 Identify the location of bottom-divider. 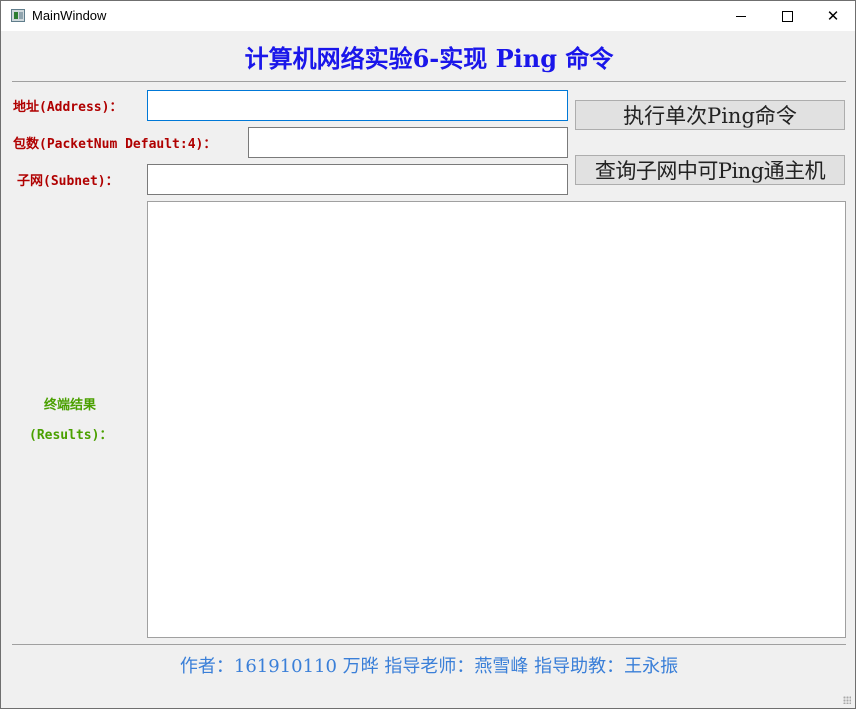
(429, 644).